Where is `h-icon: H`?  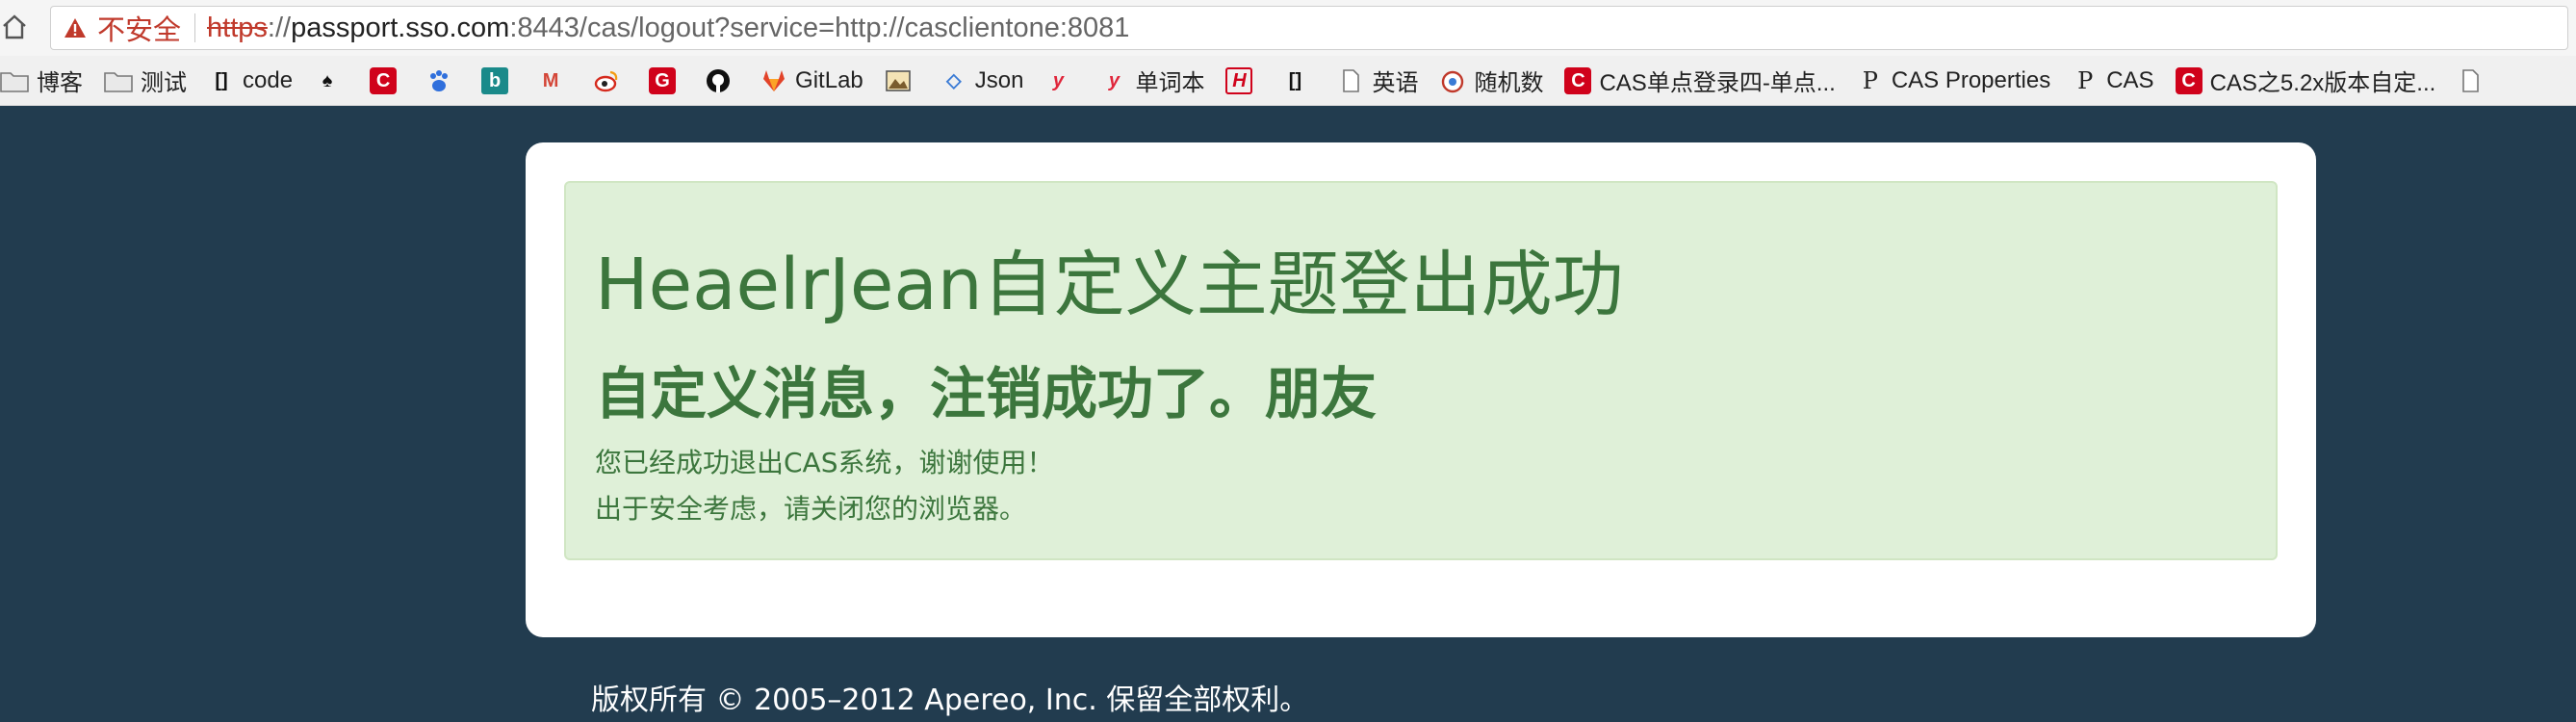 h-icon: H is located at coordinates (1239, 80).